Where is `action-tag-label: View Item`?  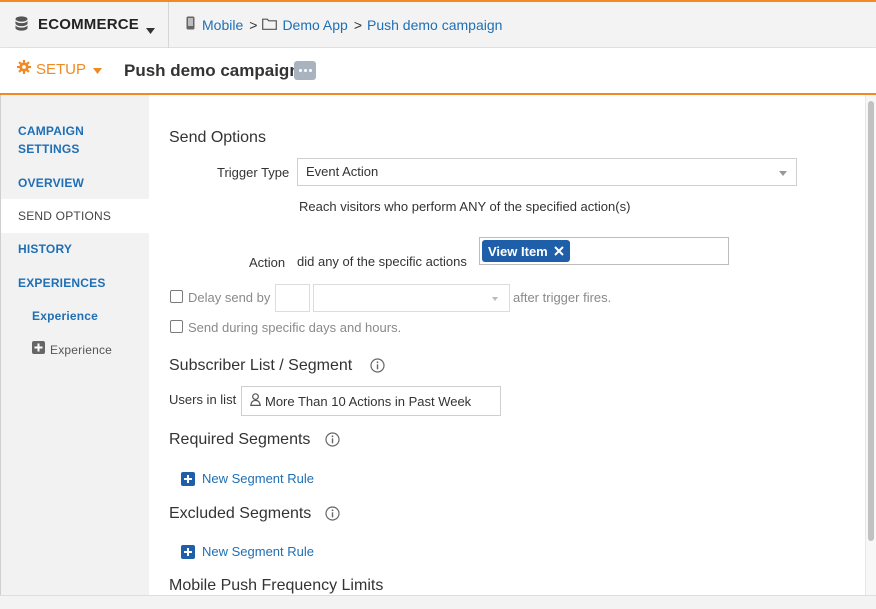 action-tag-label: View Item is located at coordinates (518, 251).